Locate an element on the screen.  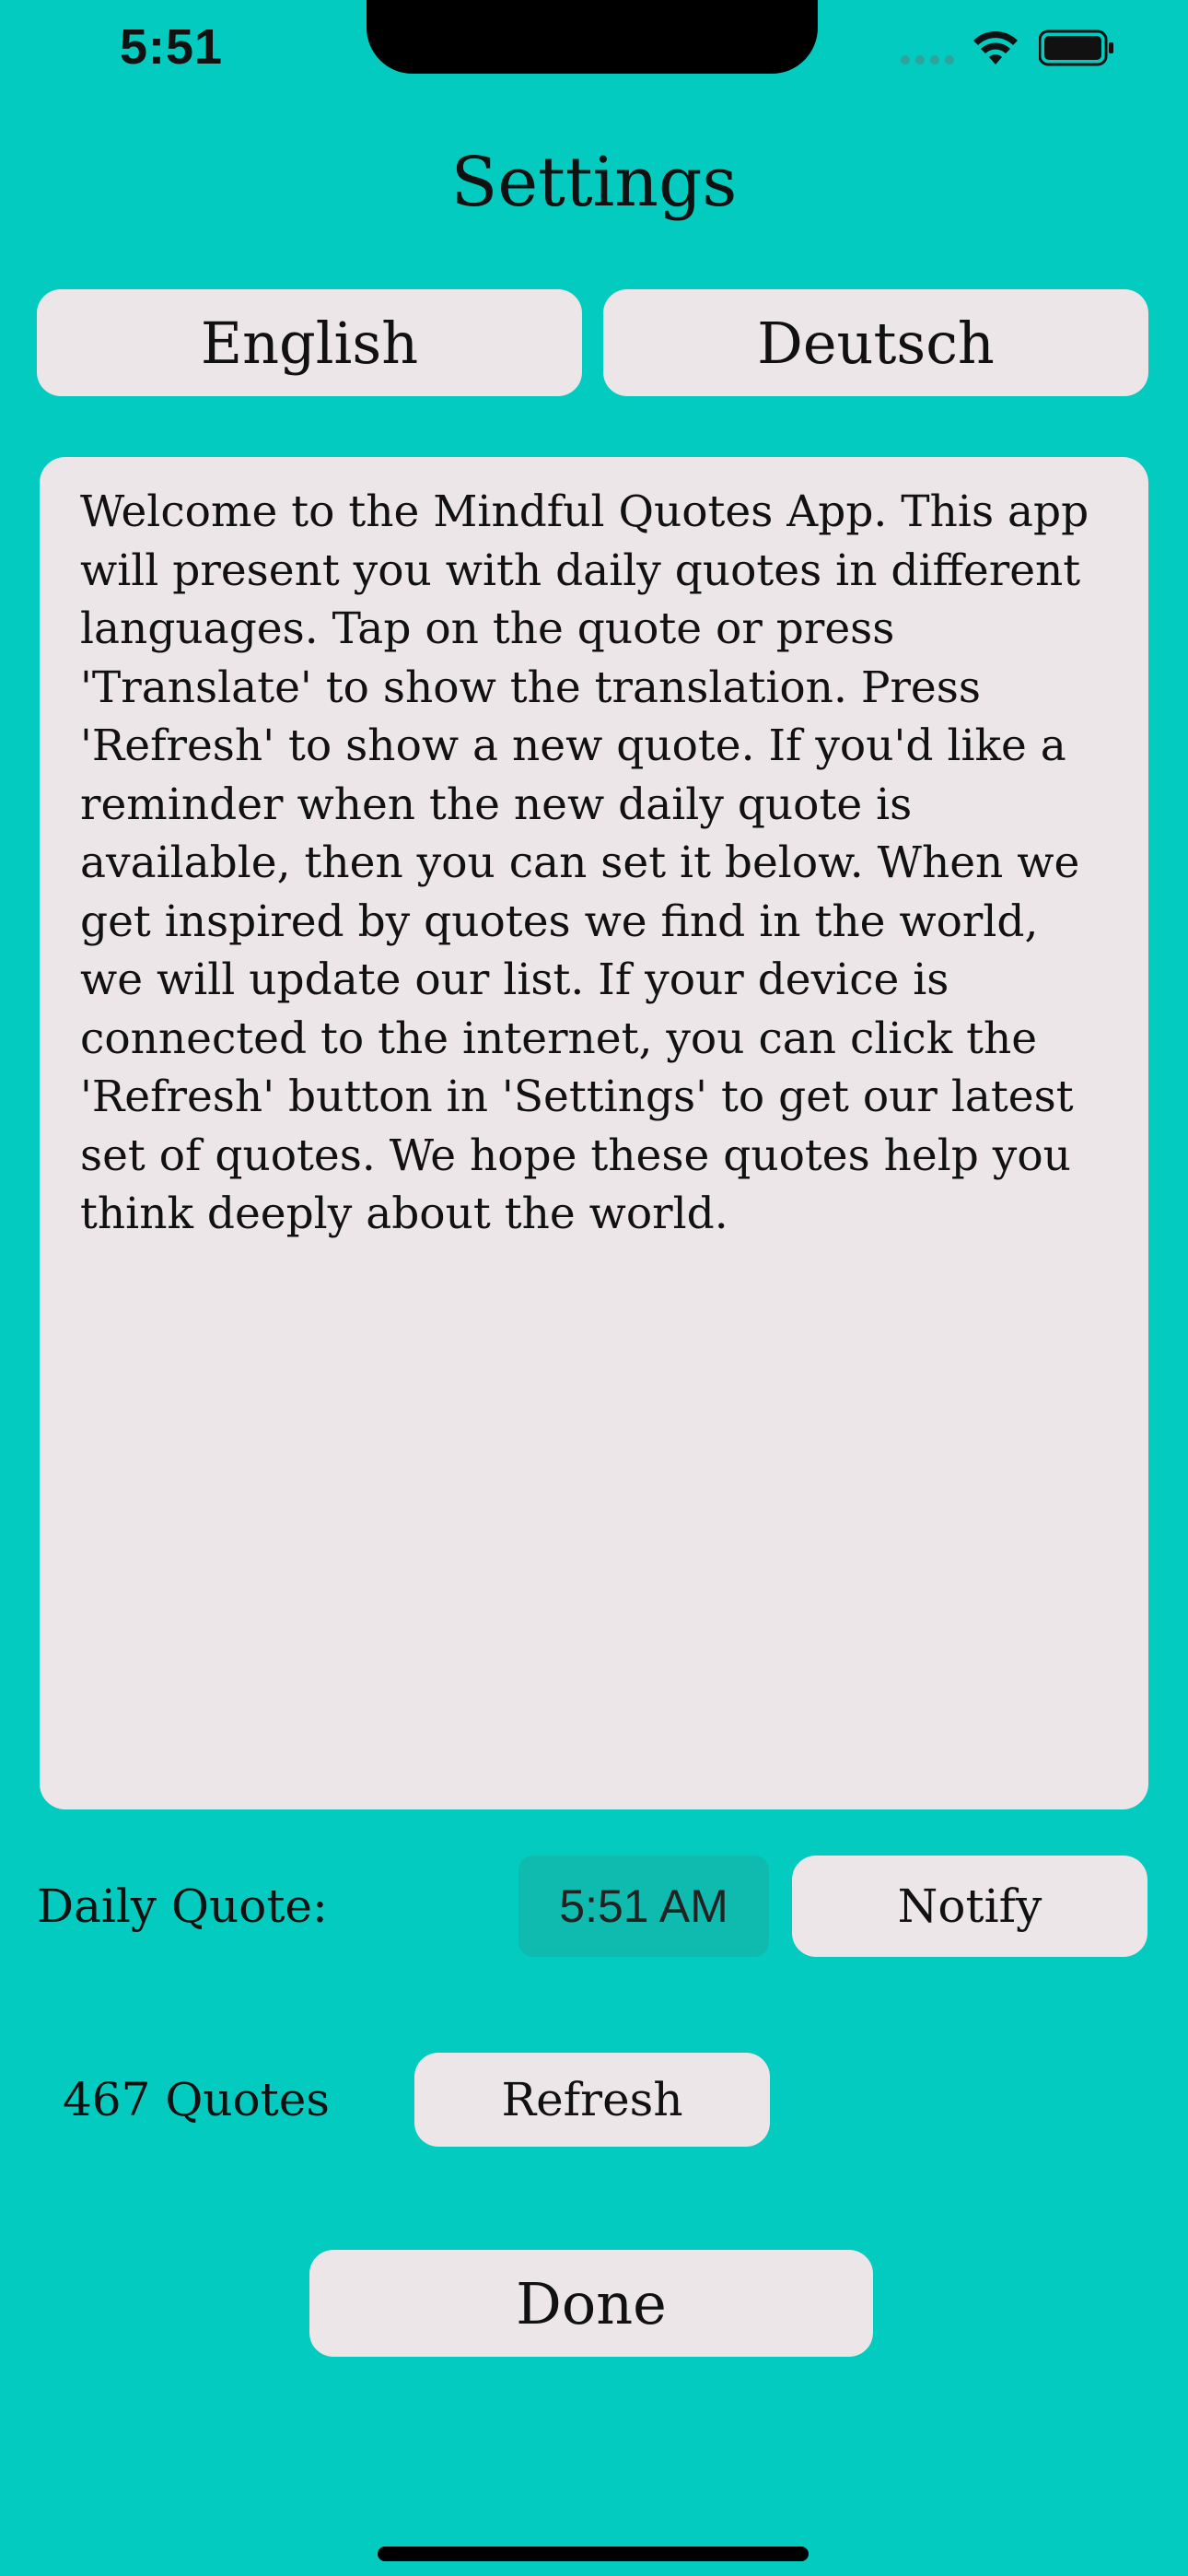
notify-button: Notify is located at coordinates (970, 1906).